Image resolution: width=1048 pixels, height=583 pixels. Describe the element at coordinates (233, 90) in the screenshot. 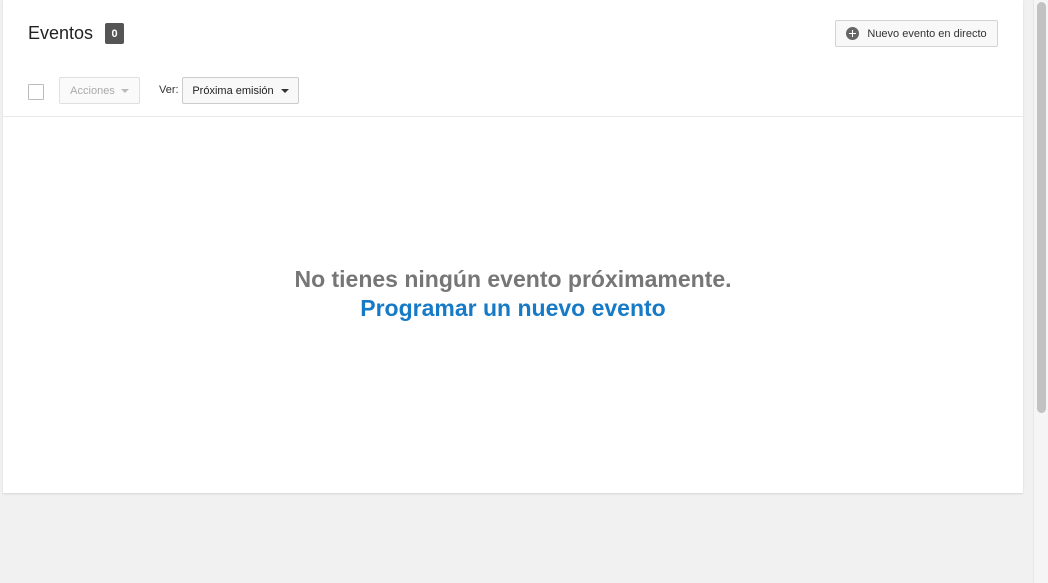

I see `view-filter-value: Próxima emisión` at that location.